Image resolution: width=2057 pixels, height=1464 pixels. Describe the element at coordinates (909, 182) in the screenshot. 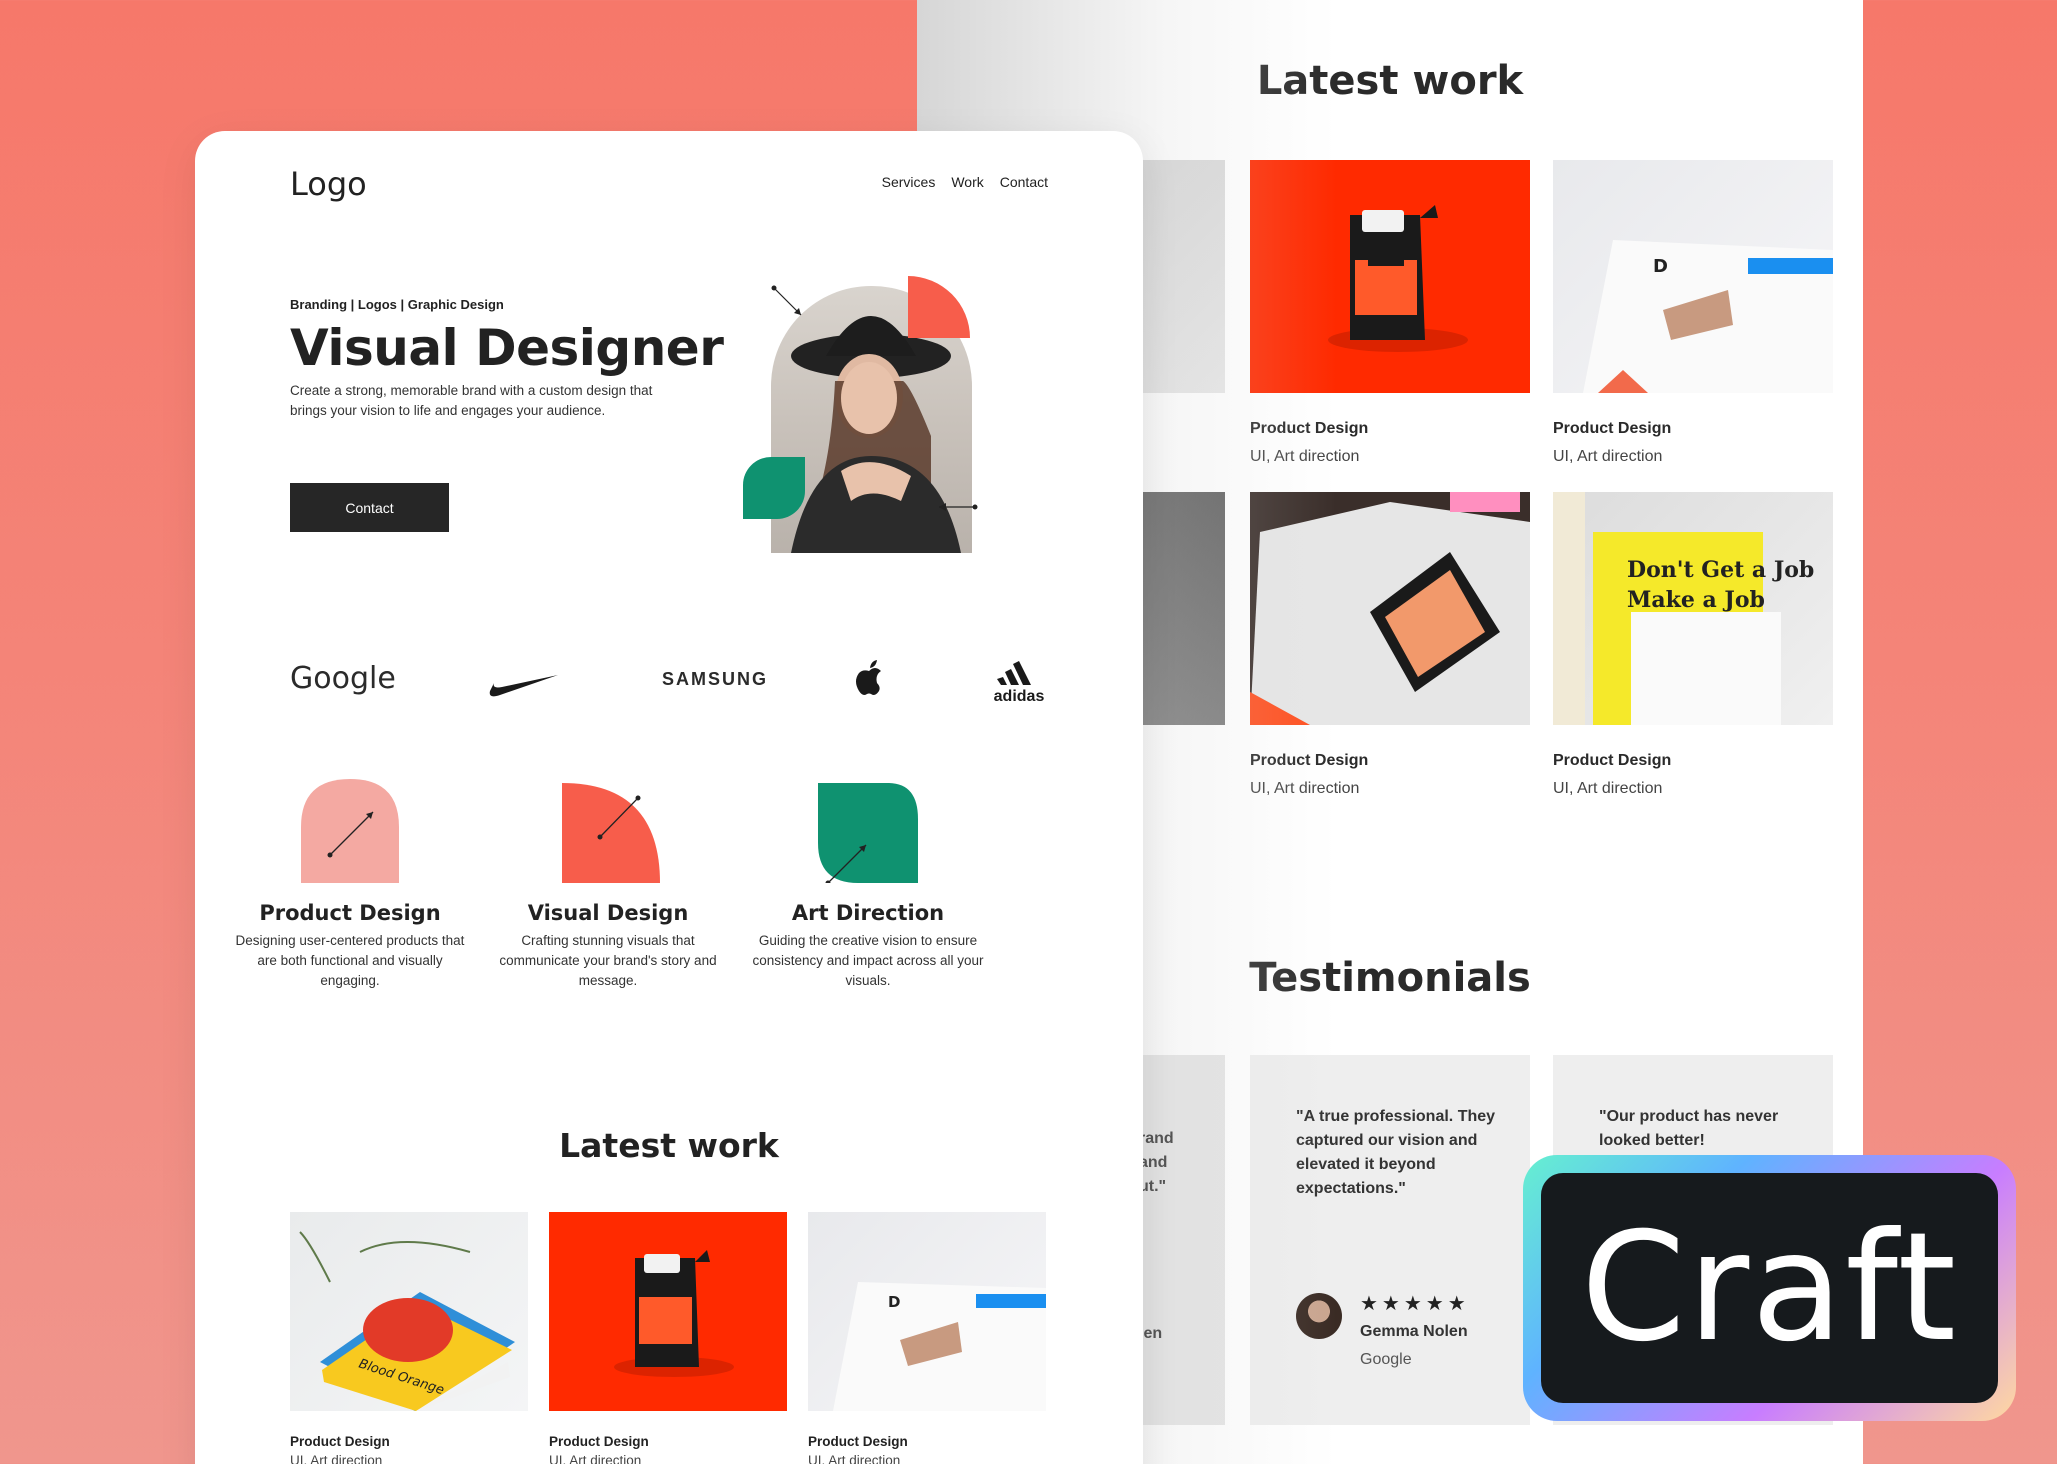

I see `nav-services-link: Services` at that location.